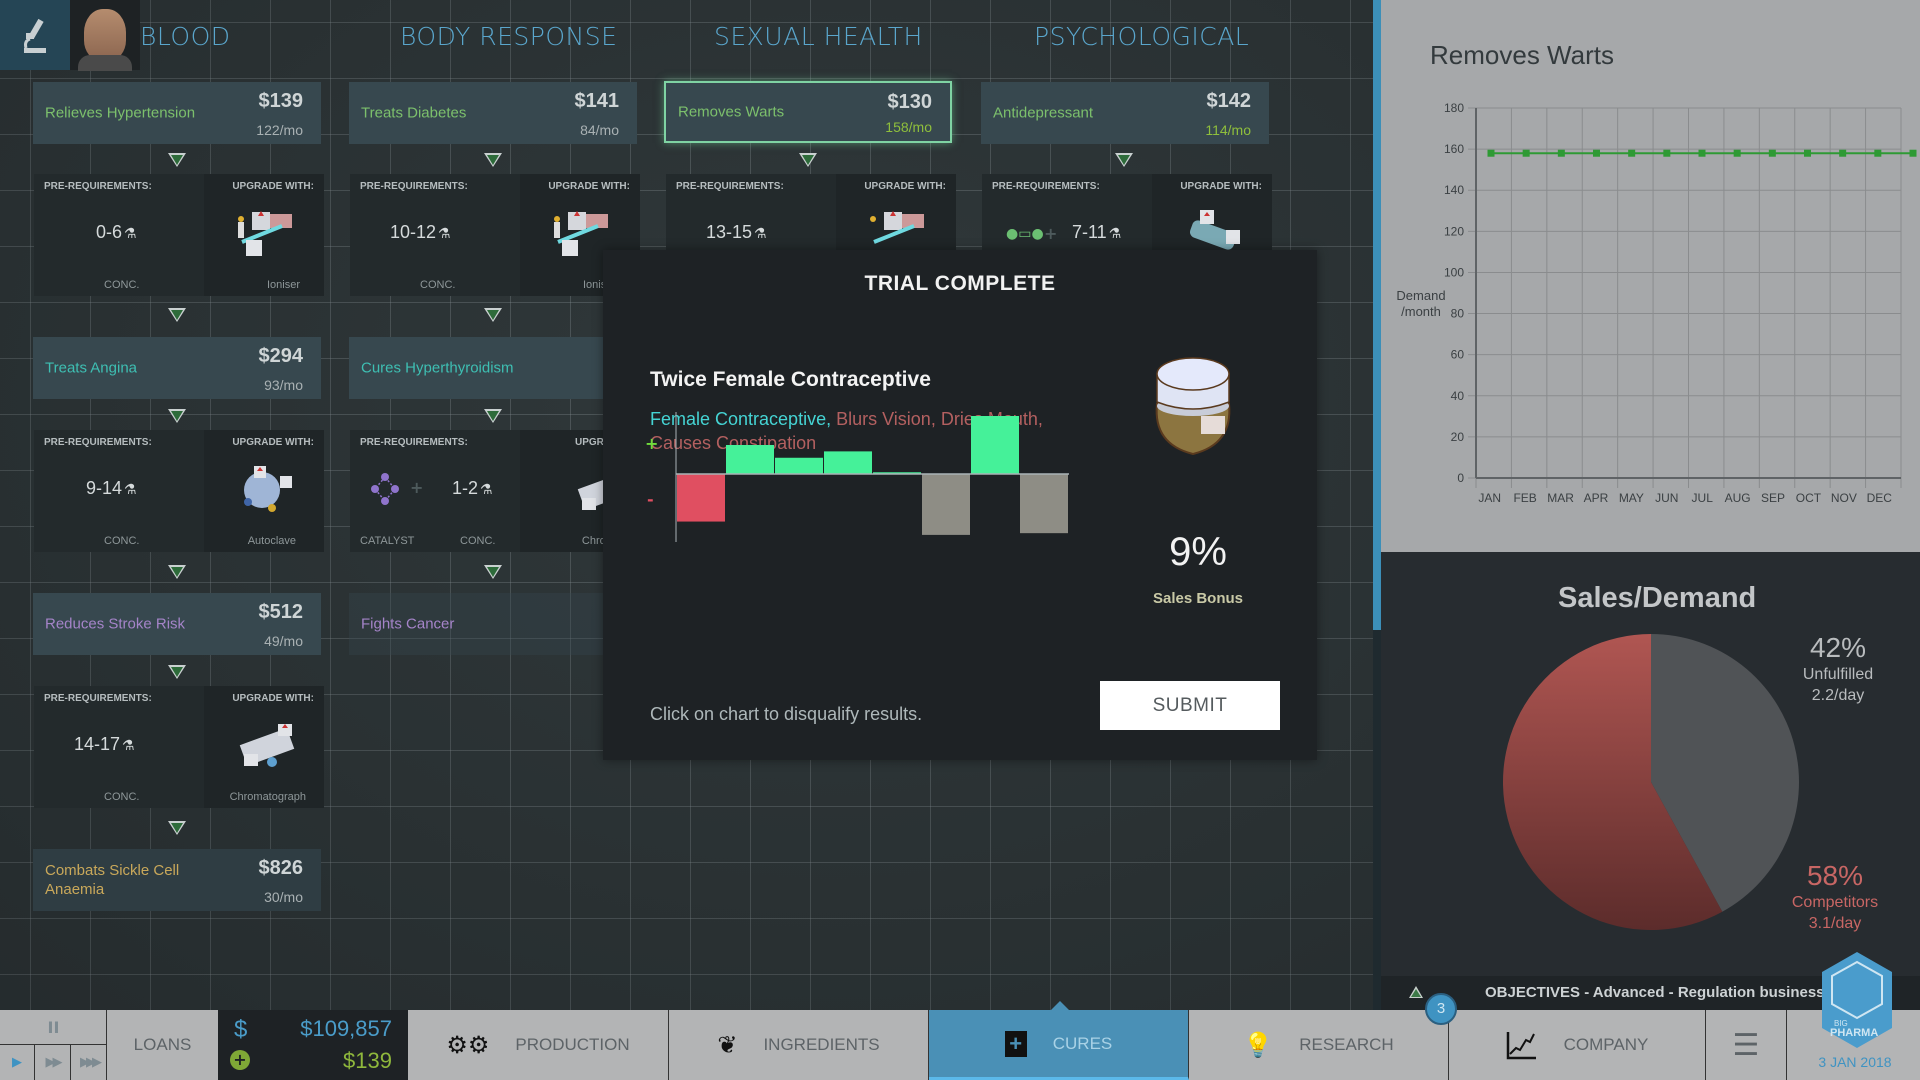 Image resolution: width=1920 pixels, height=1080 pixels. Describe the element at coordinates (267, 745) in the screenshot. I see `chromatograph-machine-icon` at that location.